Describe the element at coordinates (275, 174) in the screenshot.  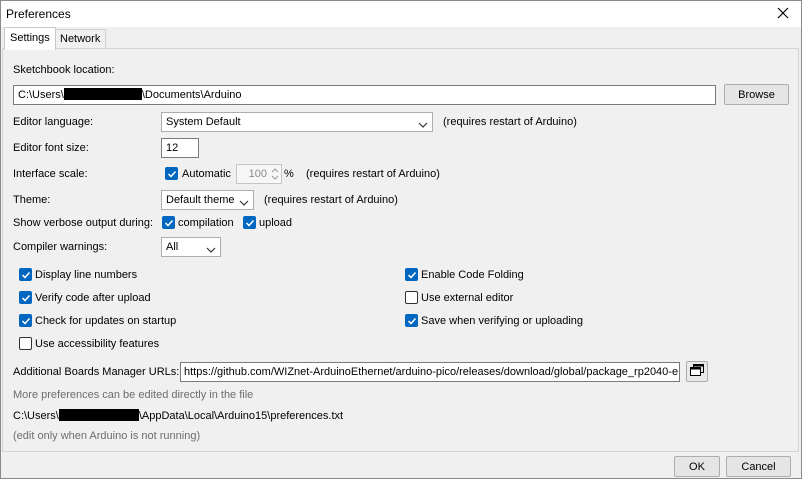
I see `spinner-arrows-icon` at that location.